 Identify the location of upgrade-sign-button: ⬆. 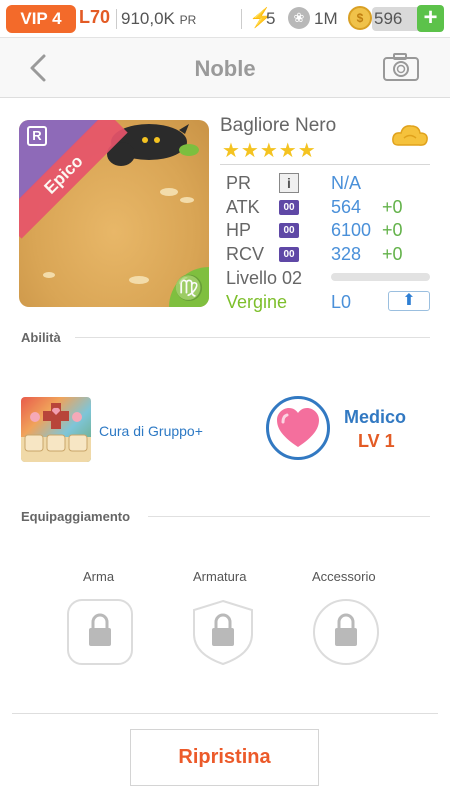
(409, 301).